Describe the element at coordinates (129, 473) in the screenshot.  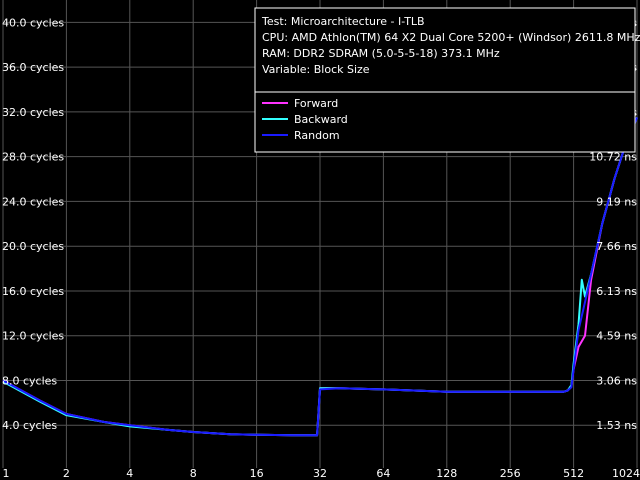
I see `x-tick-label: 4` at that location.